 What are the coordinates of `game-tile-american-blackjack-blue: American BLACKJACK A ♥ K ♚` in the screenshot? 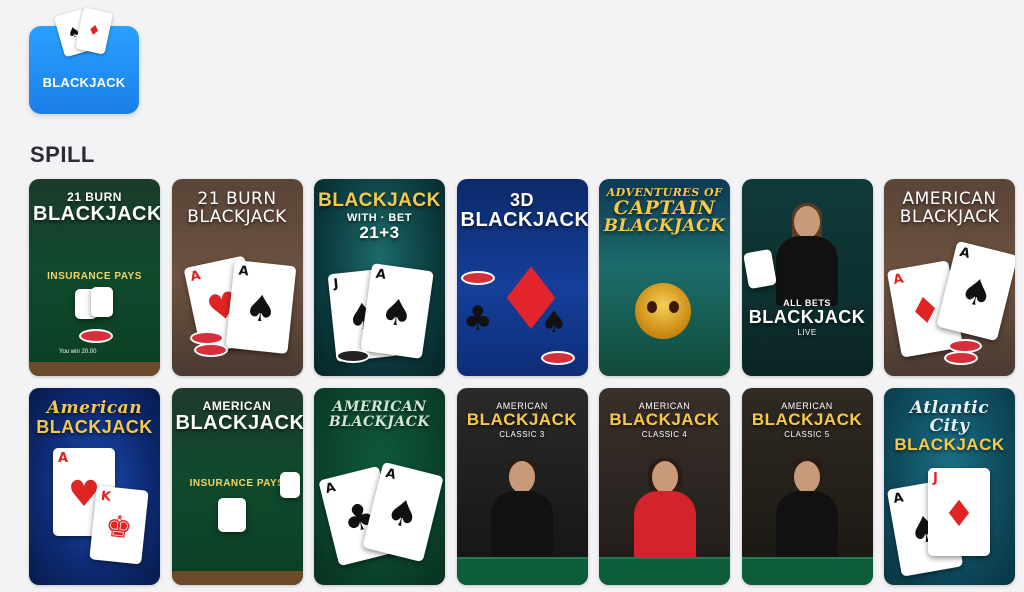 It's located at (94, 486).